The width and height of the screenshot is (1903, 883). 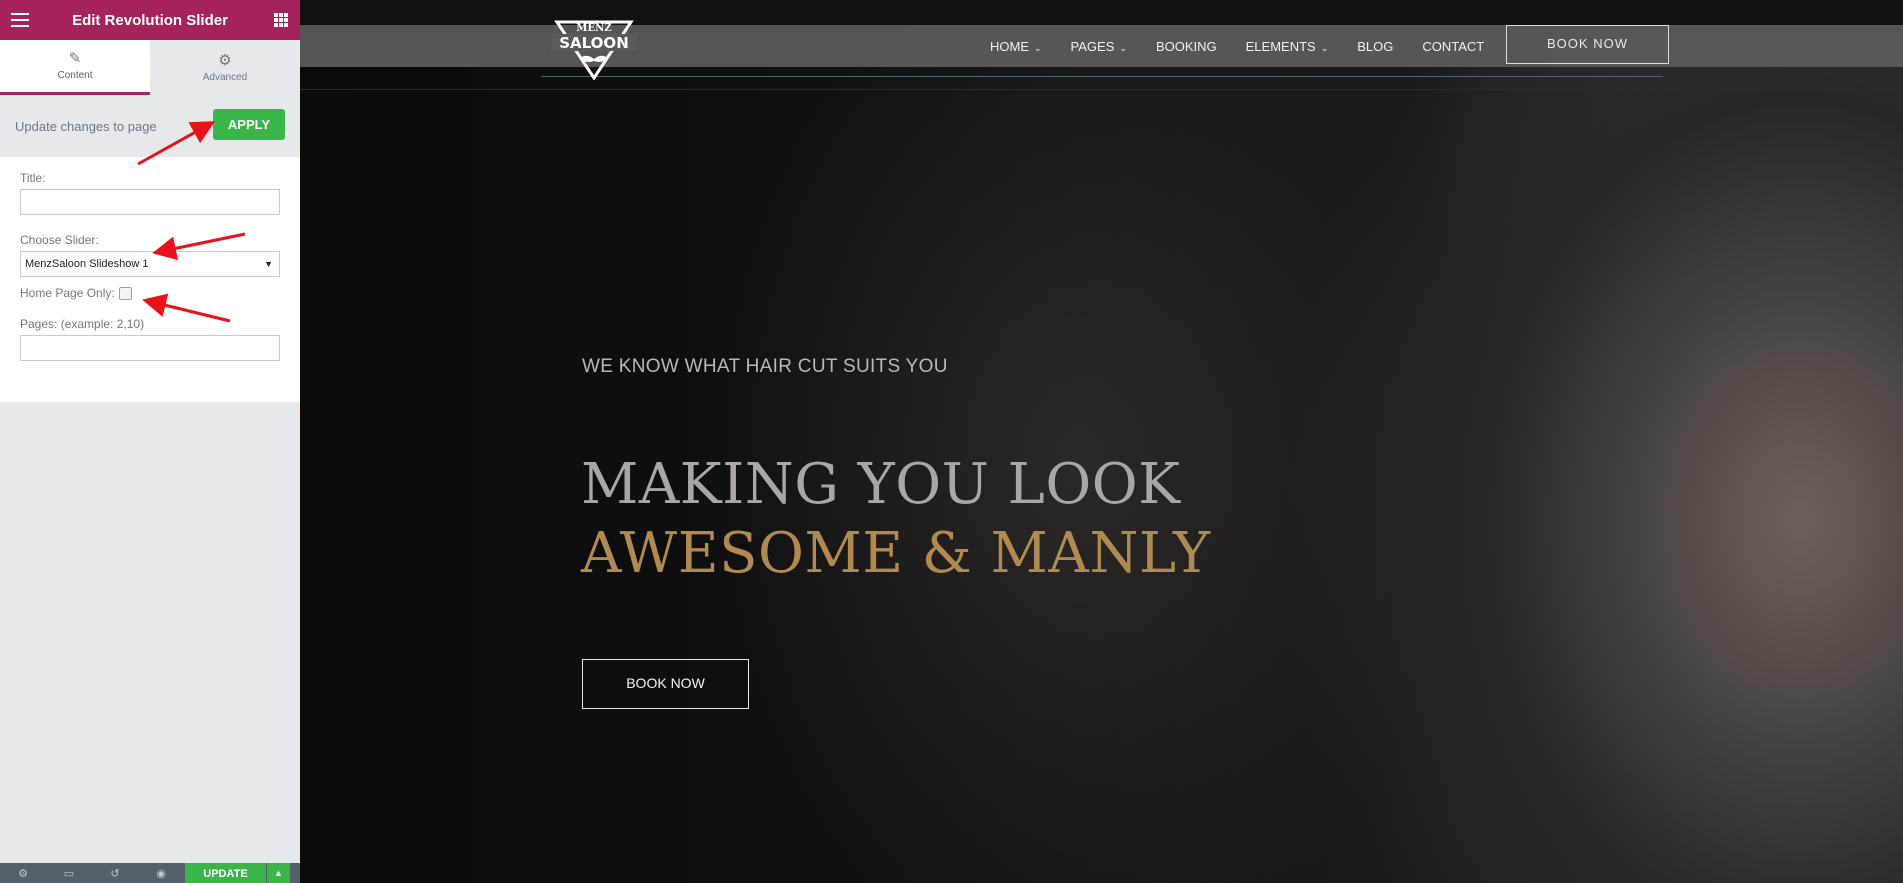 I want to click on menu-item-home: HOME ⌄, so click(x=1016, y=46).